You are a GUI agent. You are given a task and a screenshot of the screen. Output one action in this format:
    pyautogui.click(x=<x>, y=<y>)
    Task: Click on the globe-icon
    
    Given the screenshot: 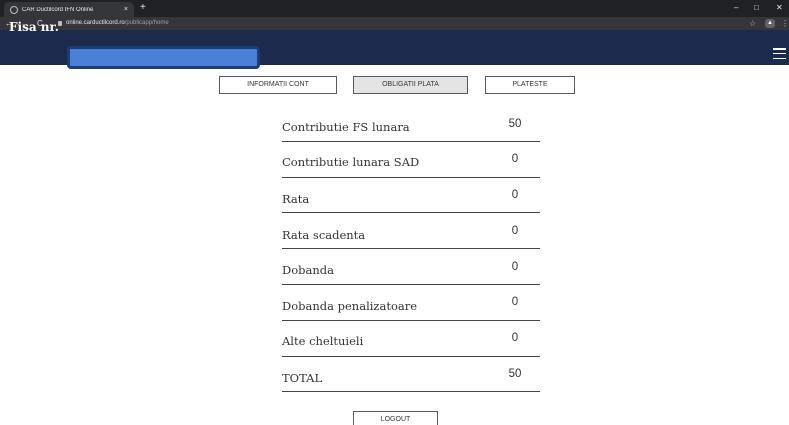 What is the action you would take?
    pyautogui.click(x=14, y=9)
    